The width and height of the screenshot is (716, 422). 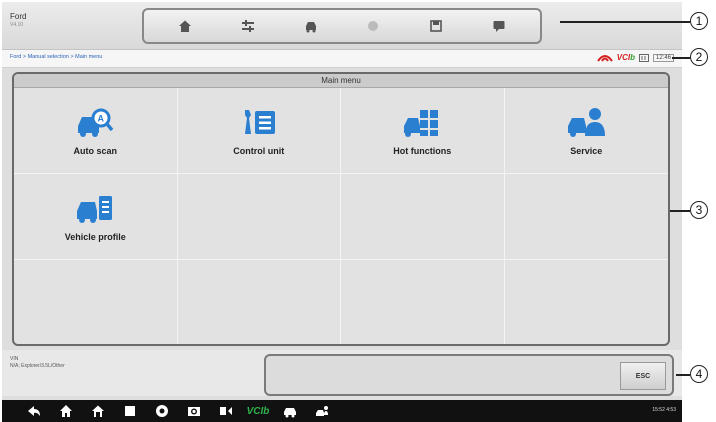 I want to click on callout-1: 1, so click(x=699, y=21).